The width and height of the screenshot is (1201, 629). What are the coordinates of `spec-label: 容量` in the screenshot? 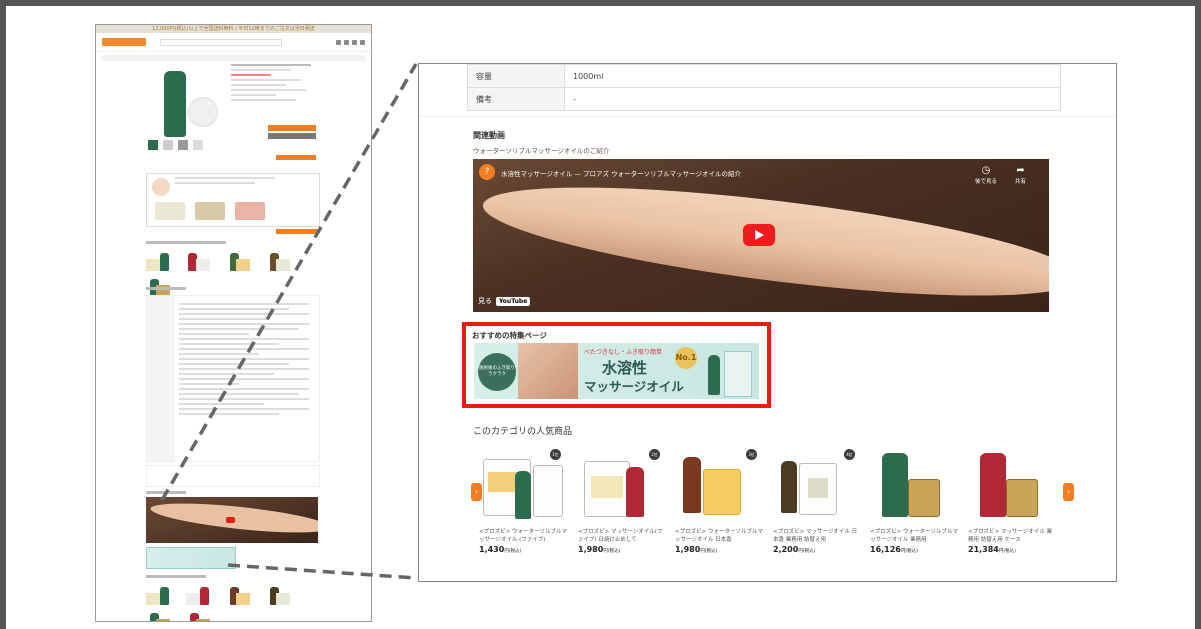 It's located at (516, 76).